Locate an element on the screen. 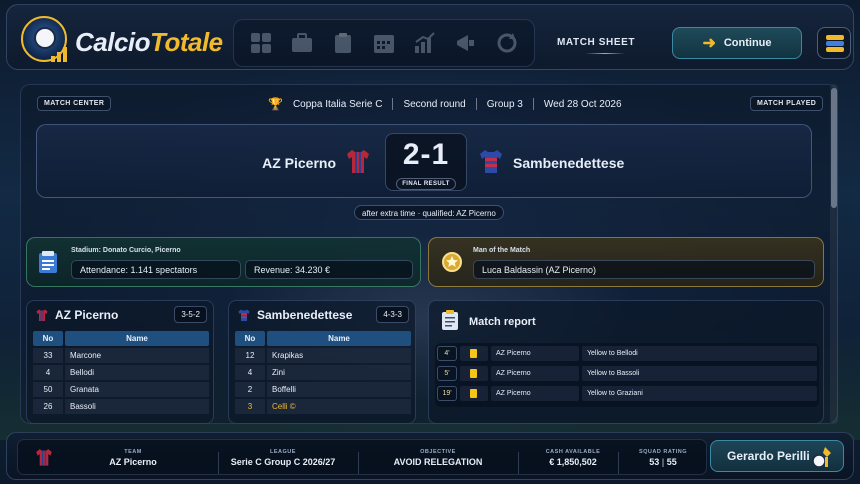  stats-icon is located at coordinates (425, 43).